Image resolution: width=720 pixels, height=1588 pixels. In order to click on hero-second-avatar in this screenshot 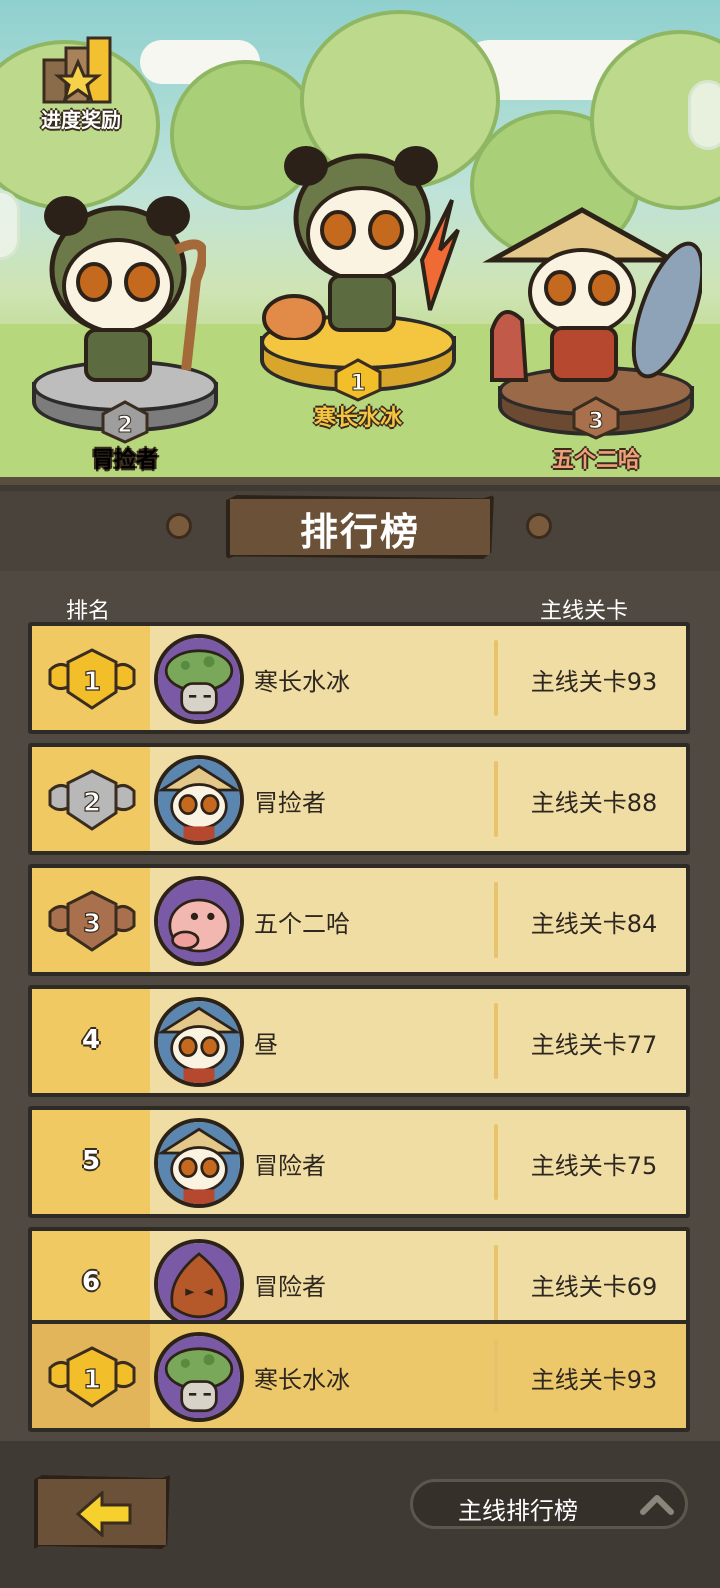, I will do `click(125, 289)`.